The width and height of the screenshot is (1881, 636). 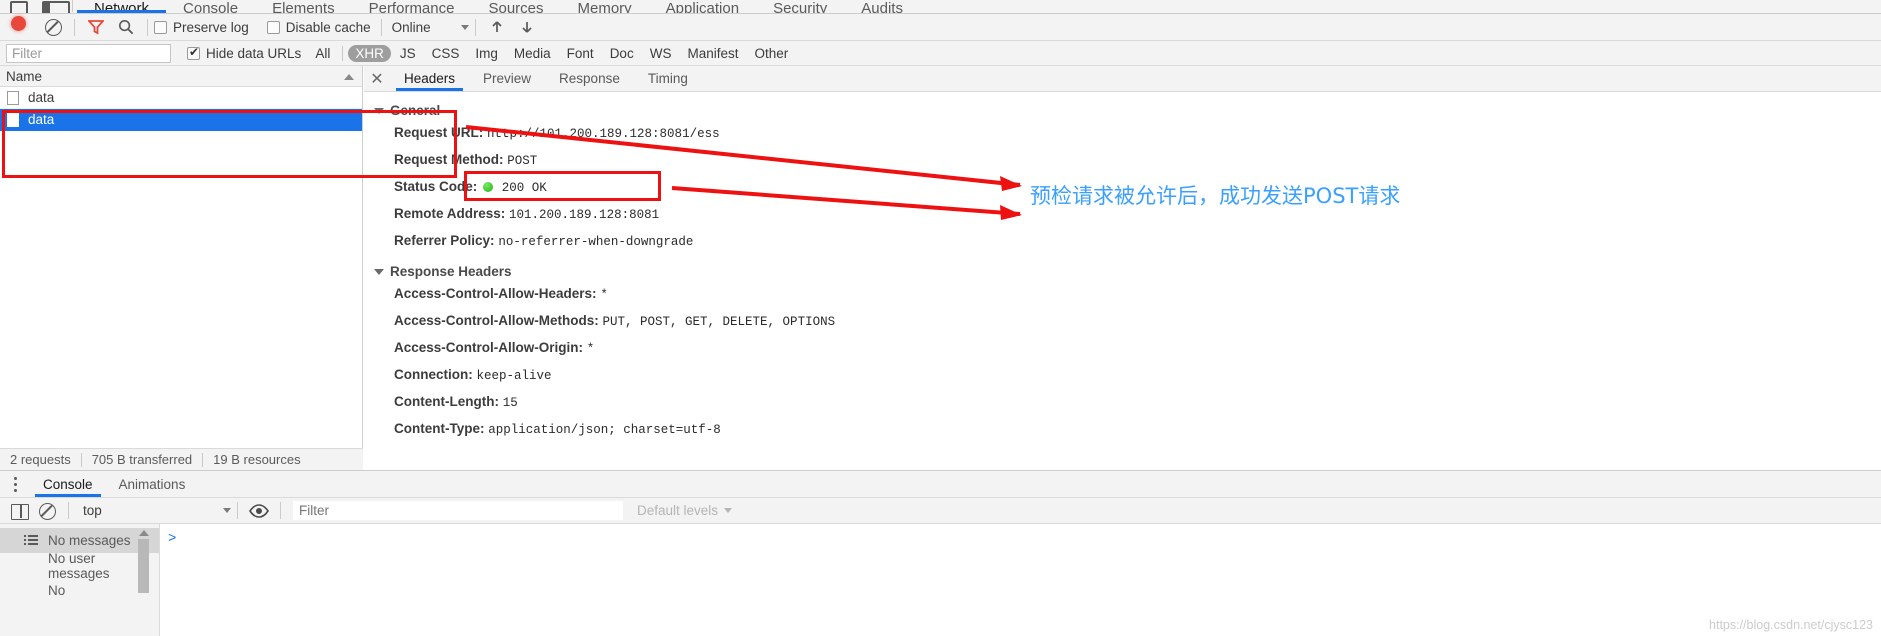 What do you see at coordinates (322, 53) in the screenshot?
I see `filter-type-all: All` at bounding box center [322, 53].